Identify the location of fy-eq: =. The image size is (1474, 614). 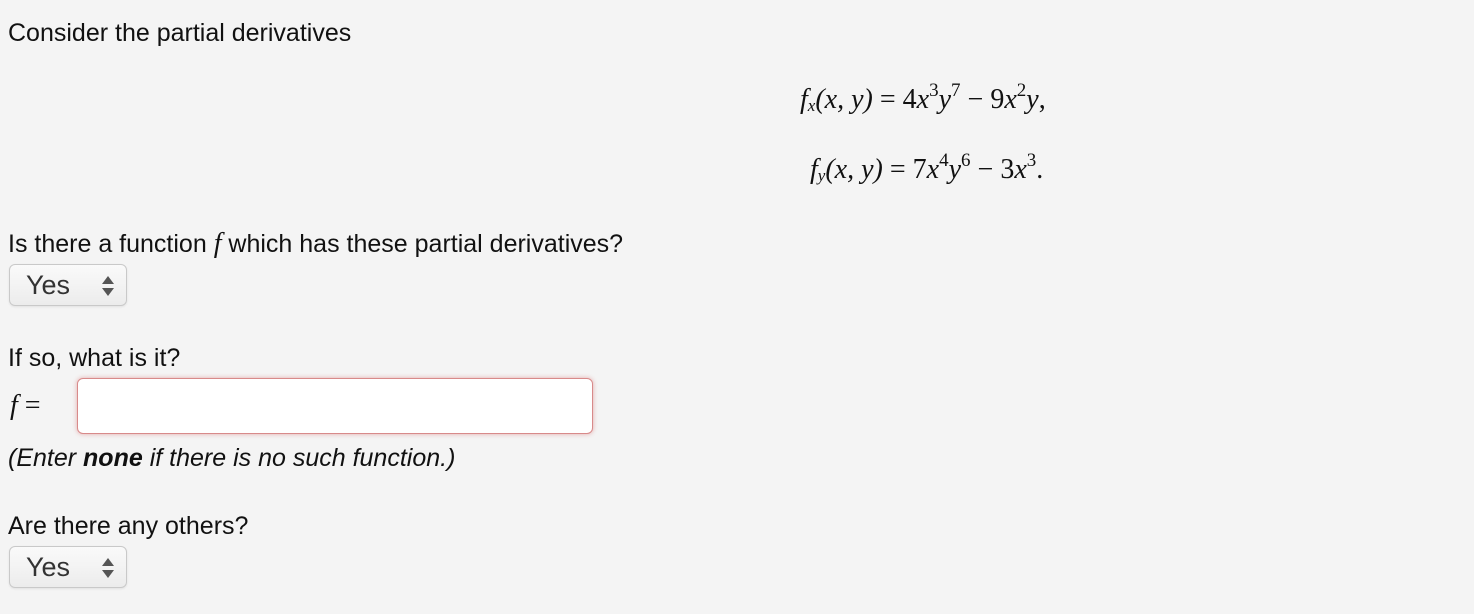
(897, 169).